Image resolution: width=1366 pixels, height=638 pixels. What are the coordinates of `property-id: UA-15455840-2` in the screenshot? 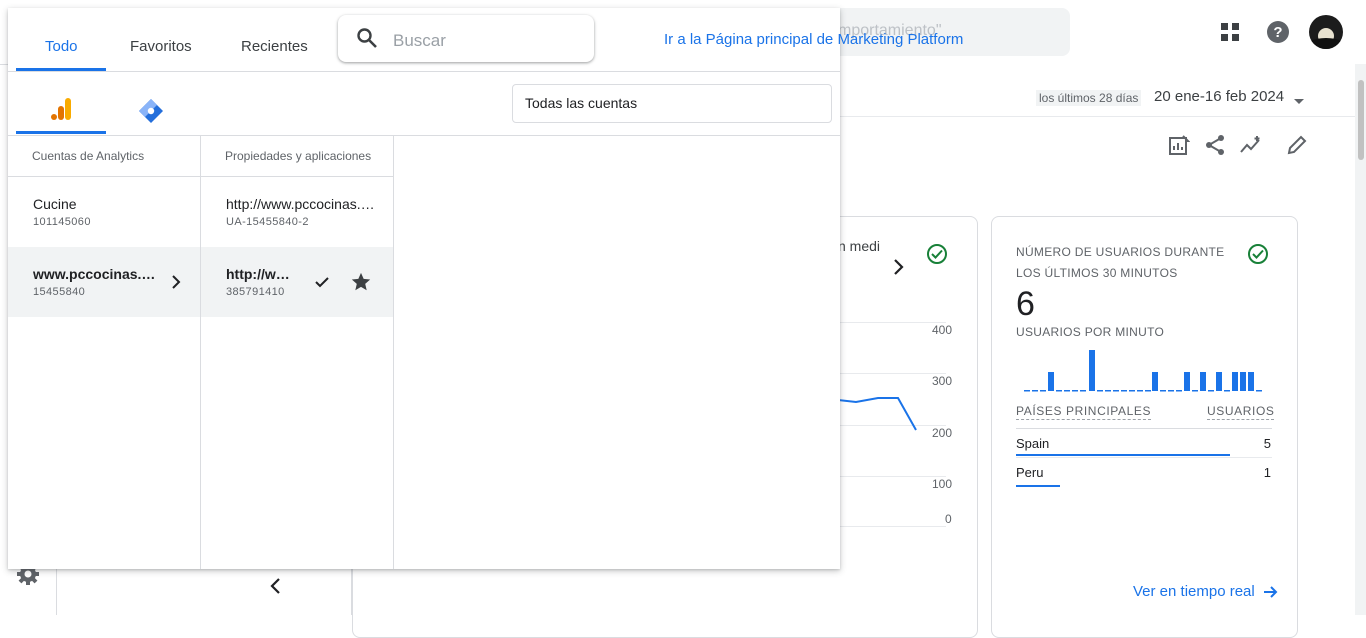 It's located at (267, 222).